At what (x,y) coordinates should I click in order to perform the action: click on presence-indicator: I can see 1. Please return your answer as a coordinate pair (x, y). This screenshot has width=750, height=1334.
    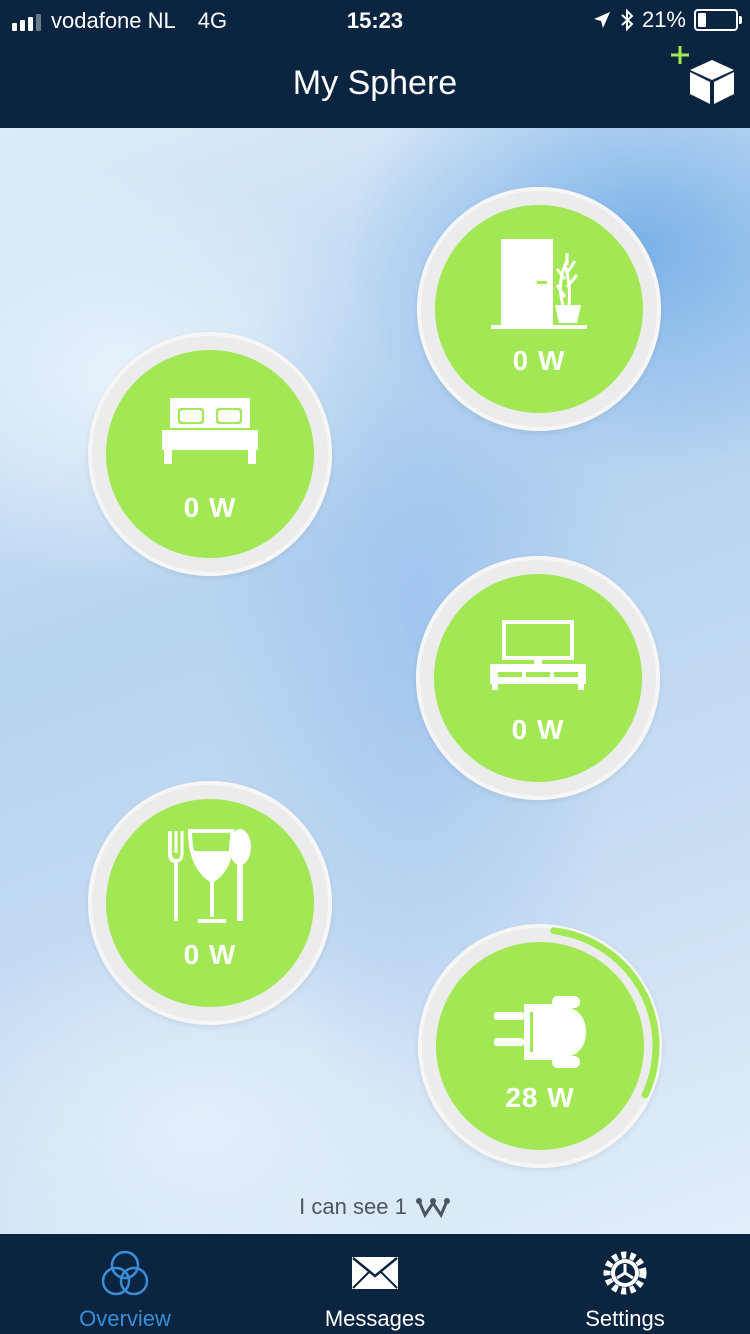
    Looking at the image, I should click on (375, 1207).